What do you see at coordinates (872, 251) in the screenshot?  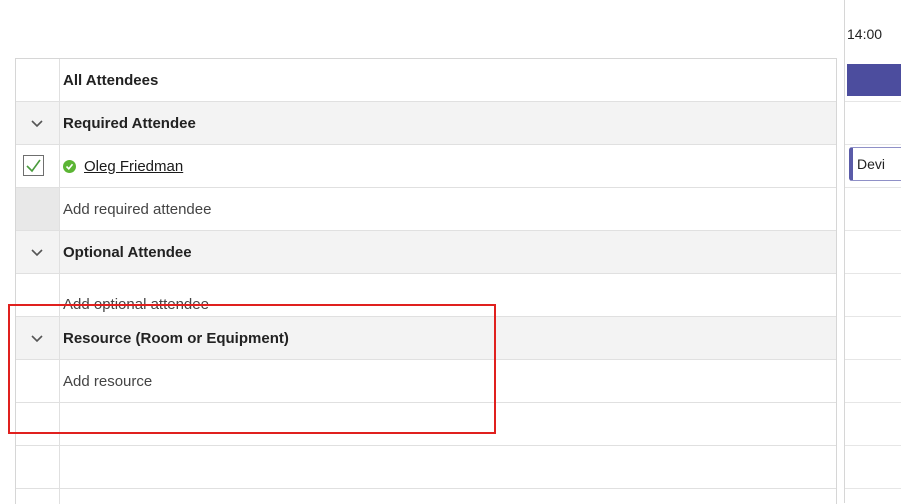 I see `scheduling-pane: 14:00 Devi` at bounding box center [872, 251].